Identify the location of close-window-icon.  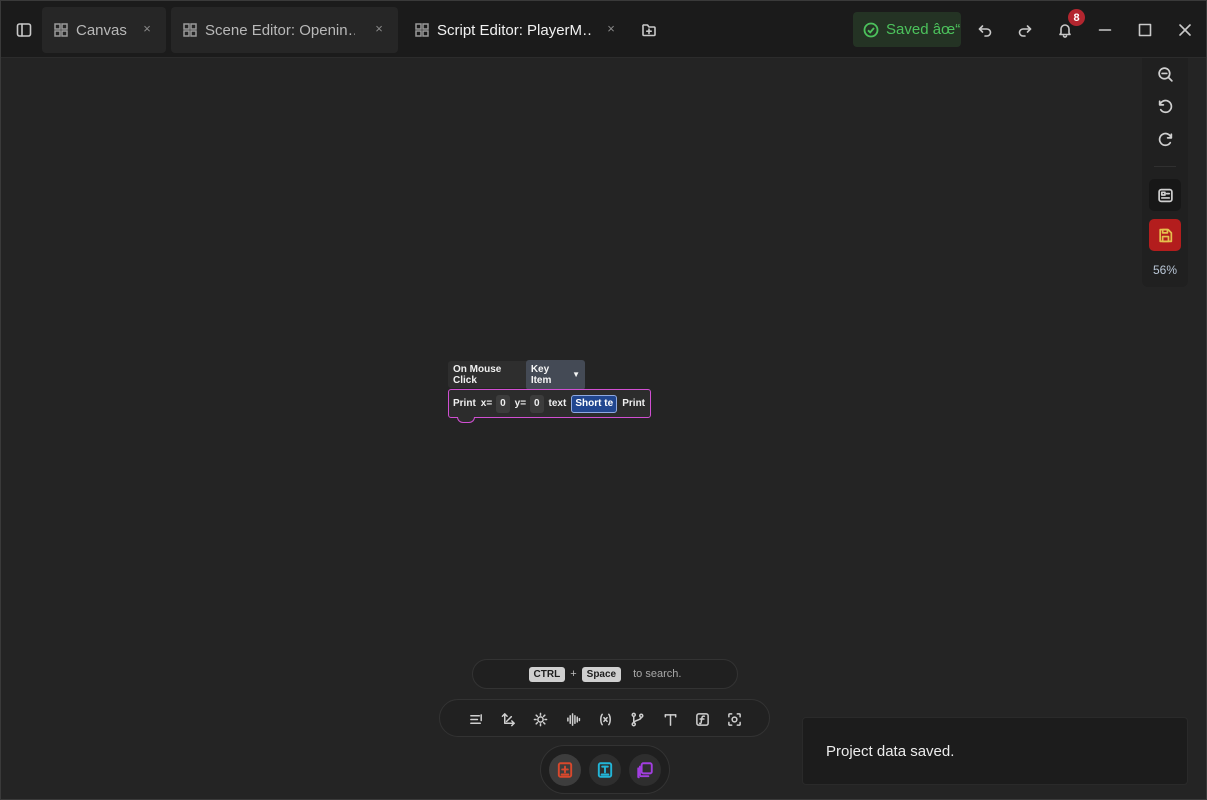
(1185, 30).